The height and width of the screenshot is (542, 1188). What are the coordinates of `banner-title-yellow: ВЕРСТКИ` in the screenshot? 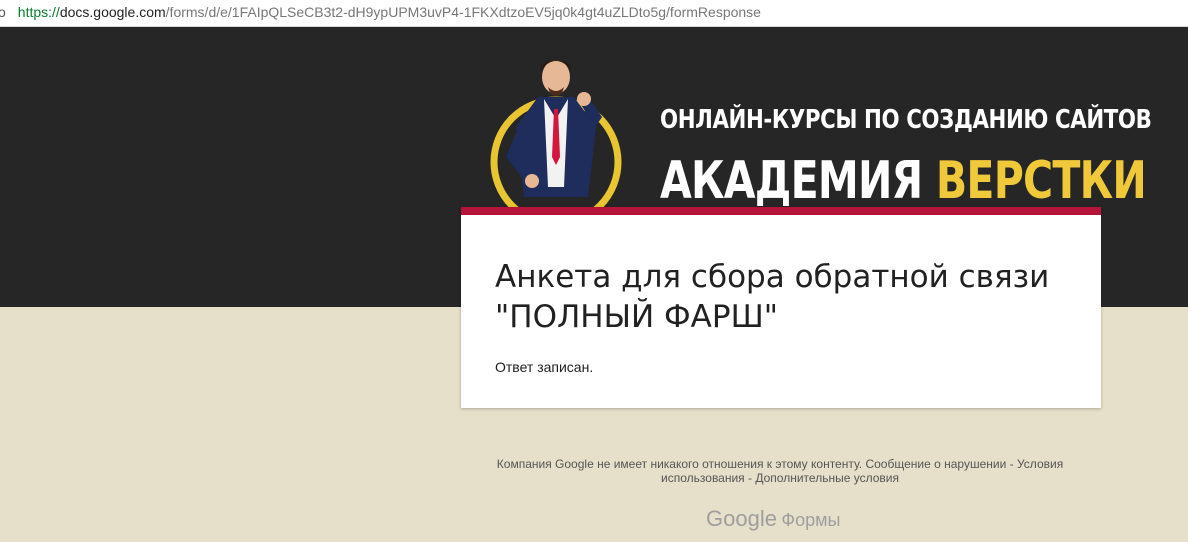 It's located at (1041, 181).